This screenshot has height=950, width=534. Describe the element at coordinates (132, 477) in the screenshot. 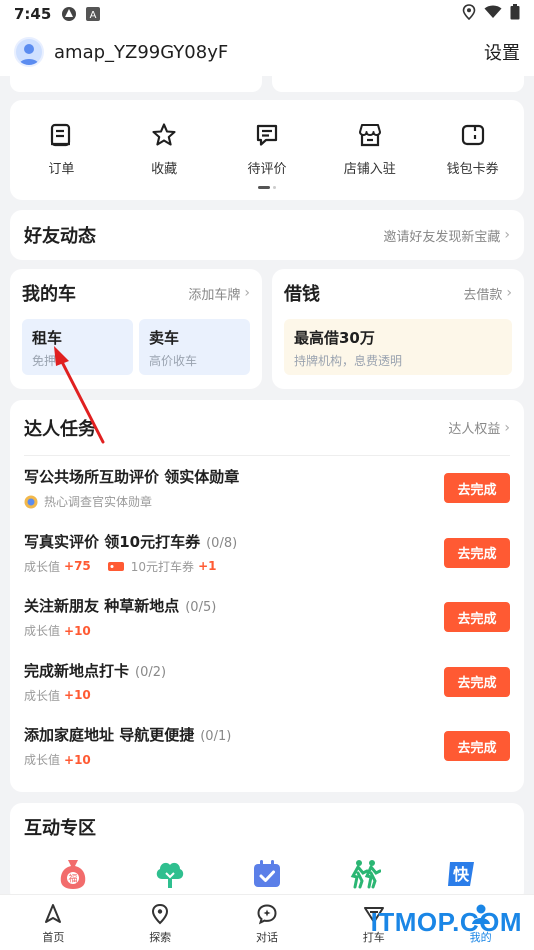

I see `task-name: 写公共场所互助评价 领实体勋章` at that location.